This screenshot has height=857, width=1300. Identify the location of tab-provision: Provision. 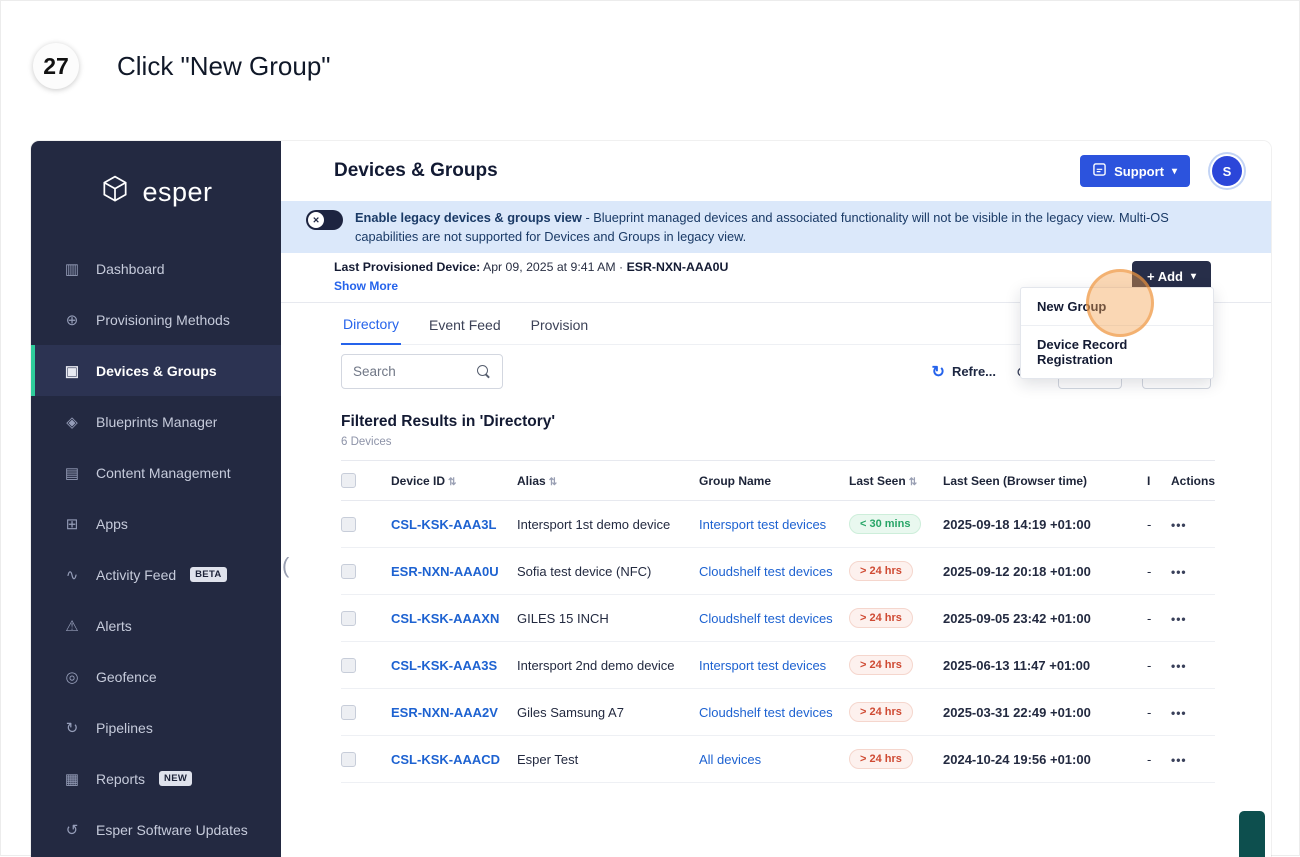
(560, 330).